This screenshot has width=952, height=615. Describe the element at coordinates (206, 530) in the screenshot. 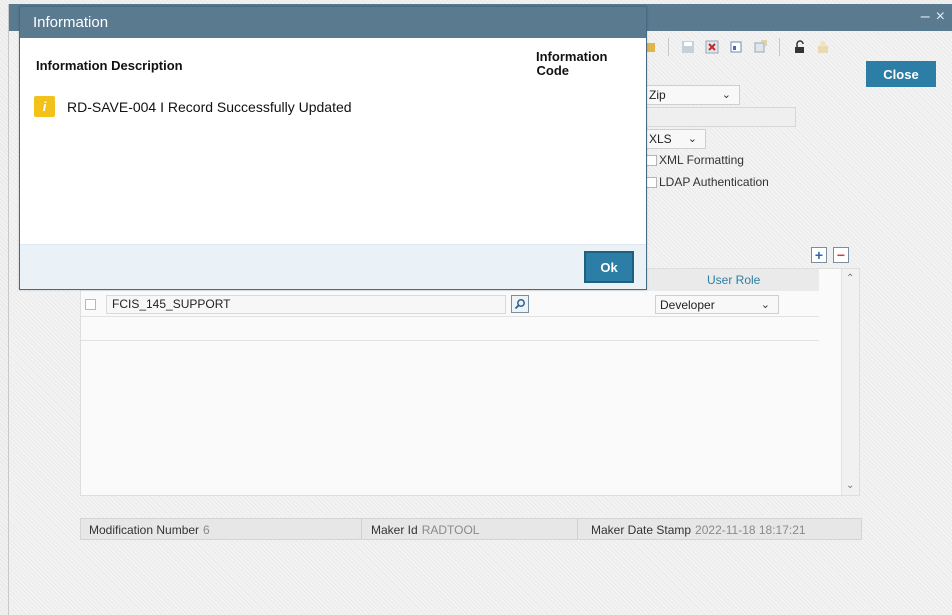

I see `modification-value: 6` at that location.